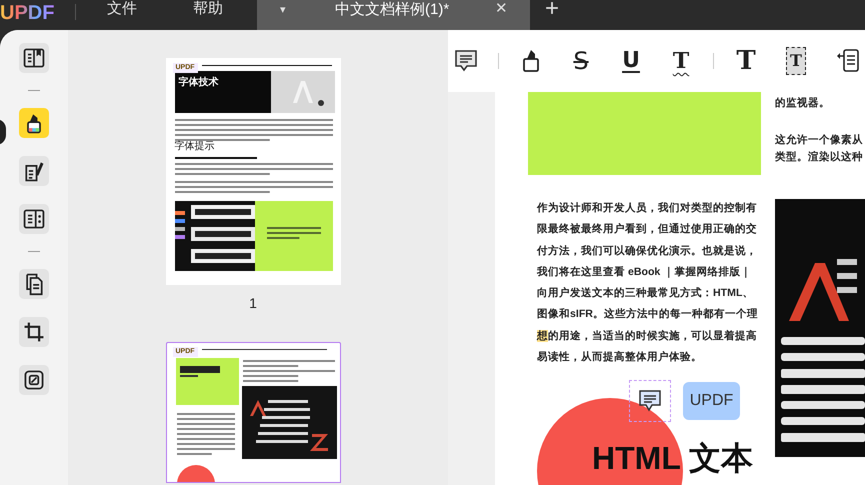 This screenshot has height=485, width=865. Describe the element at coordinates (208, 9) in the screenshot. I see `menu-item: 帮助` at that location.